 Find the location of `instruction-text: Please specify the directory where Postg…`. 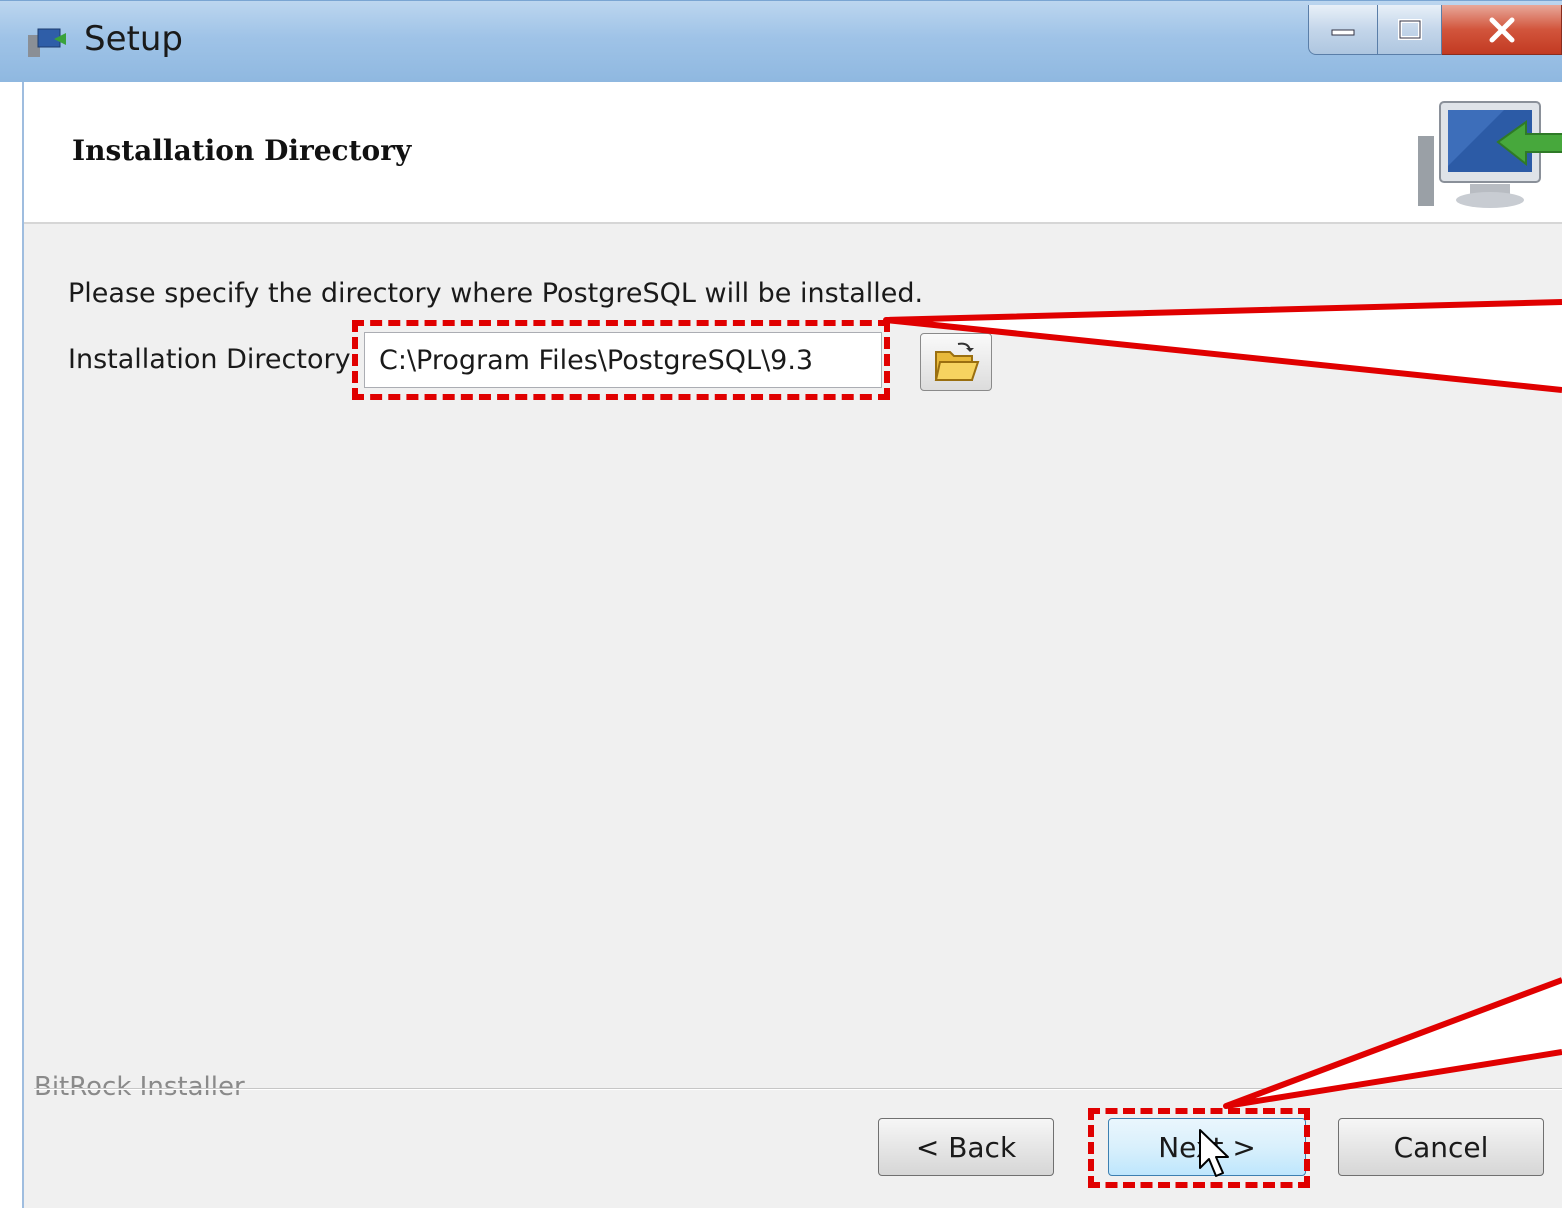

instruction-text: Please specify the directory where Postg… is located at coordinates (496, 293).